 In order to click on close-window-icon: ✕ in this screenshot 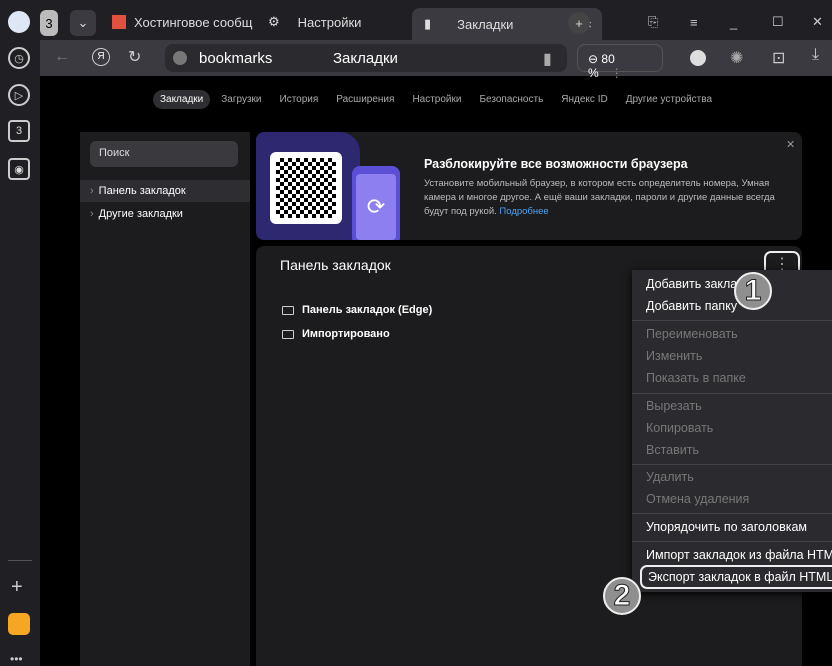, I will do `click(817, 22)`.